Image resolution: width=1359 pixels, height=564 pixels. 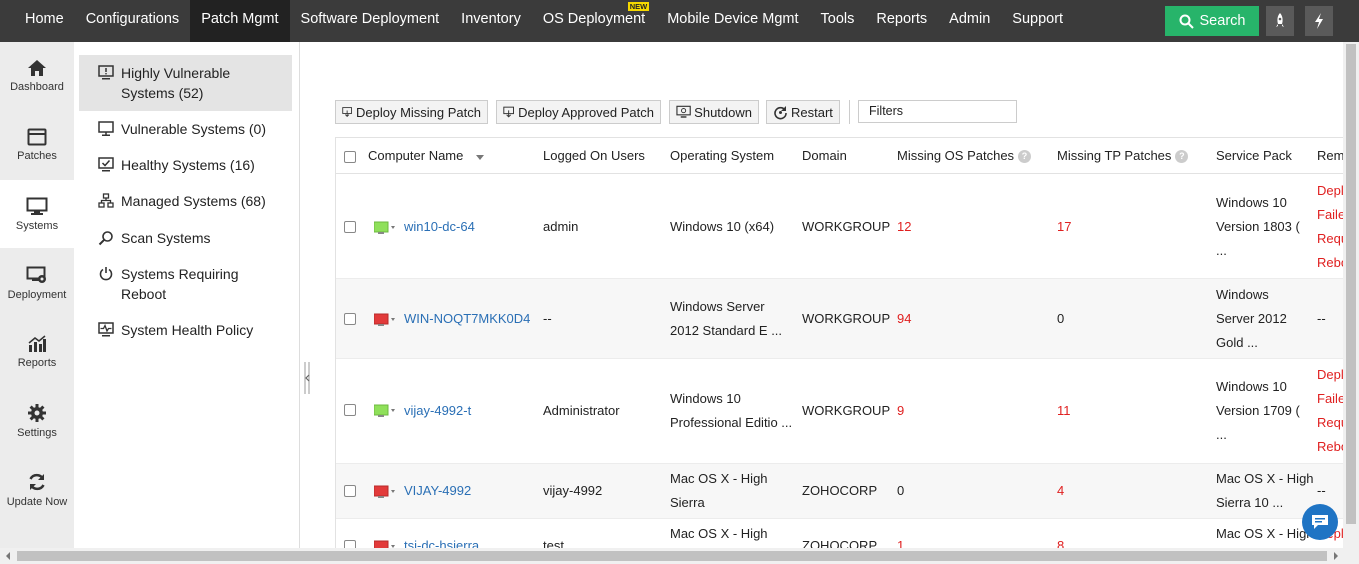 What do you see at coordinates (347, 112) in the screenshot?
I see `deploy-icon` at bounding box center [347, 112].